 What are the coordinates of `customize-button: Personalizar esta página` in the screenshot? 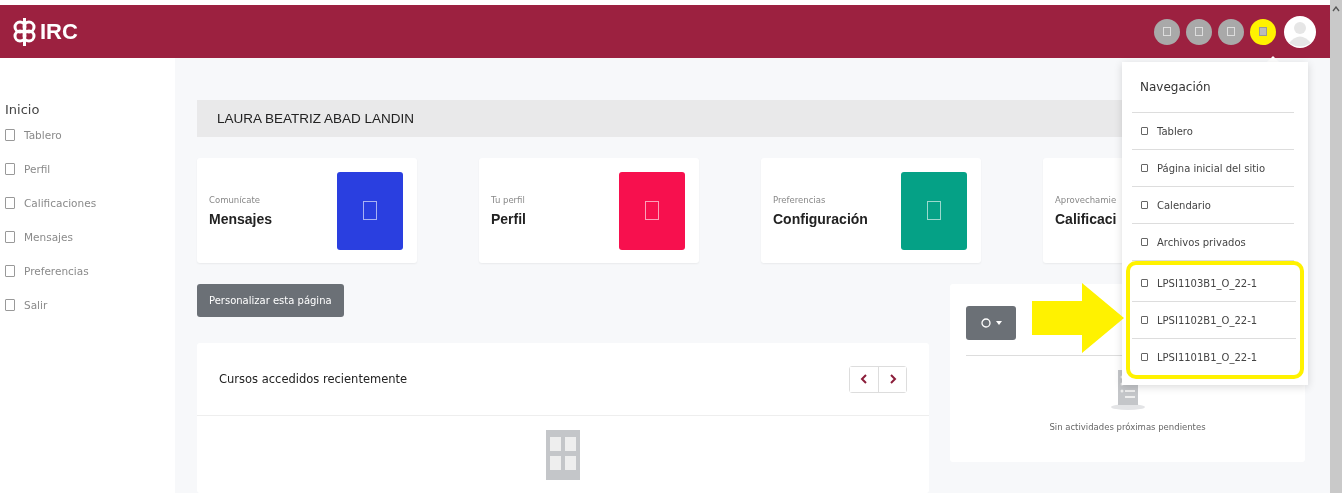 It's located at (270, 300).